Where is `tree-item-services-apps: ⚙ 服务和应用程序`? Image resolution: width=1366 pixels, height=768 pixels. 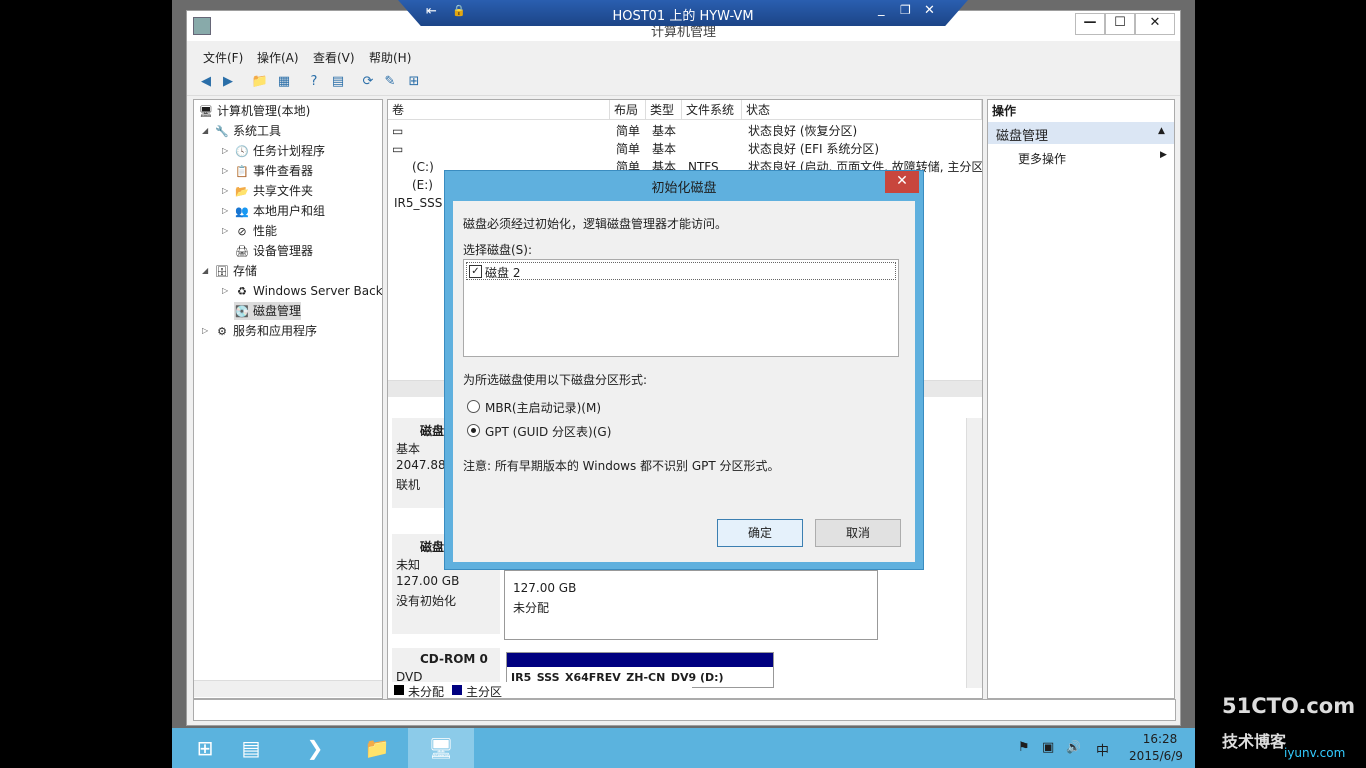 tree-item-services-apps: ⚙ 服务和应用程序 is located at coordinates (265, 331).